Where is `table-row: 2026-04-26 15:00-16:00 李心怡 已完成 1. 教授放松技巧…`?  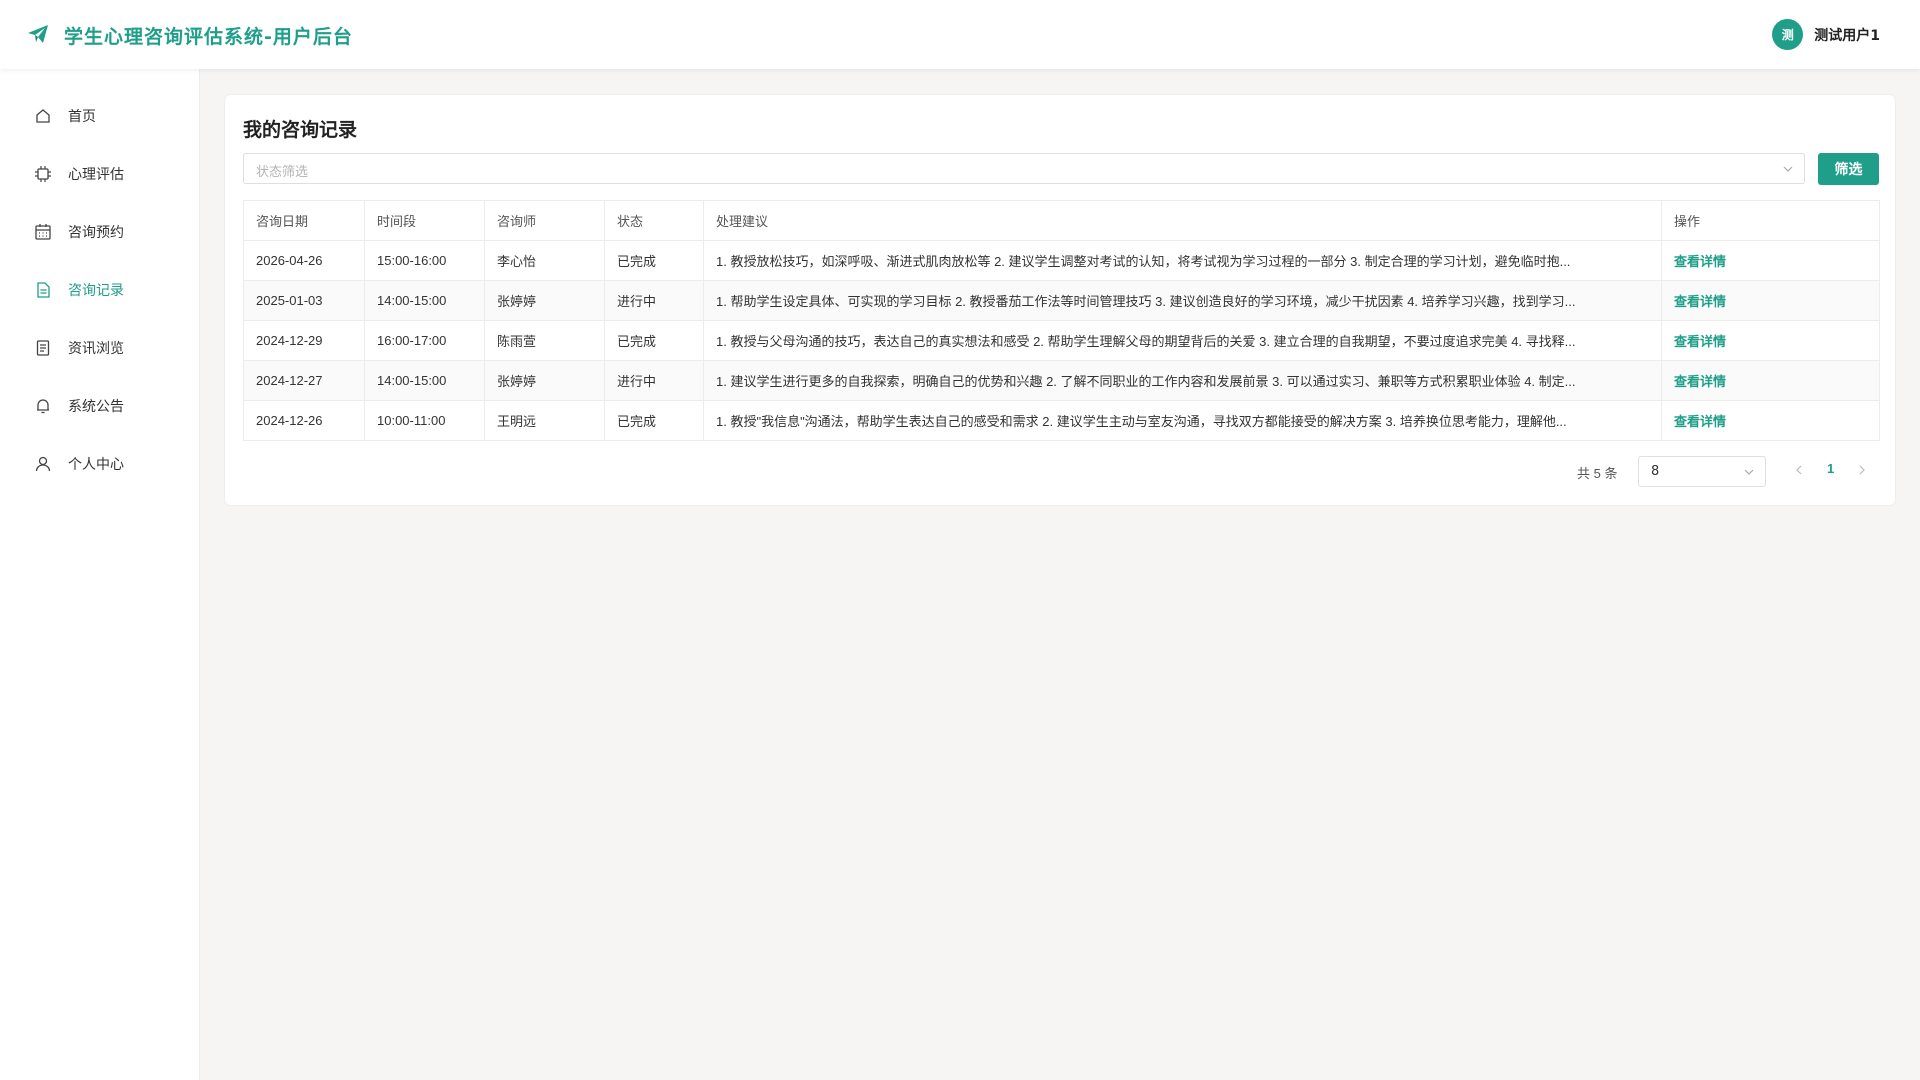 table-row: 2026-04-26 15:00-16:00 李心怡 已完成 1. 教授放松技巧… is located at coordinates (1061, 260).